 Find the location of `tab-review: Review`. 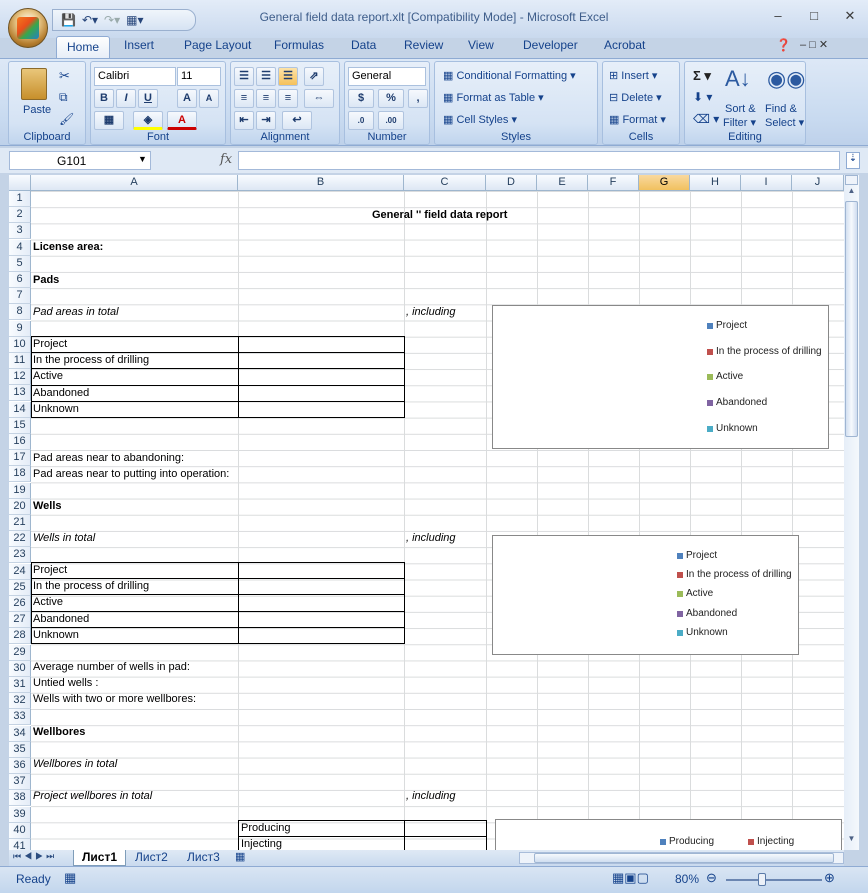

tab-review: Review is located at coordinates (423, 45).